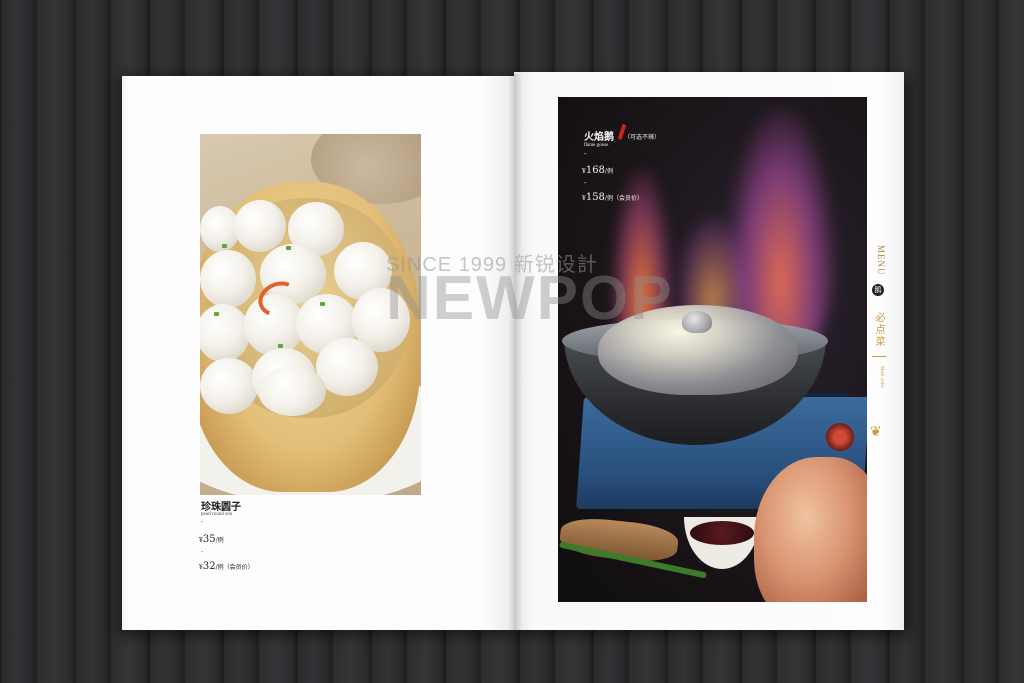  Describe the element at coordinates (202, 522) in the screenshot. I see `left-dish-dash: -` at that location.